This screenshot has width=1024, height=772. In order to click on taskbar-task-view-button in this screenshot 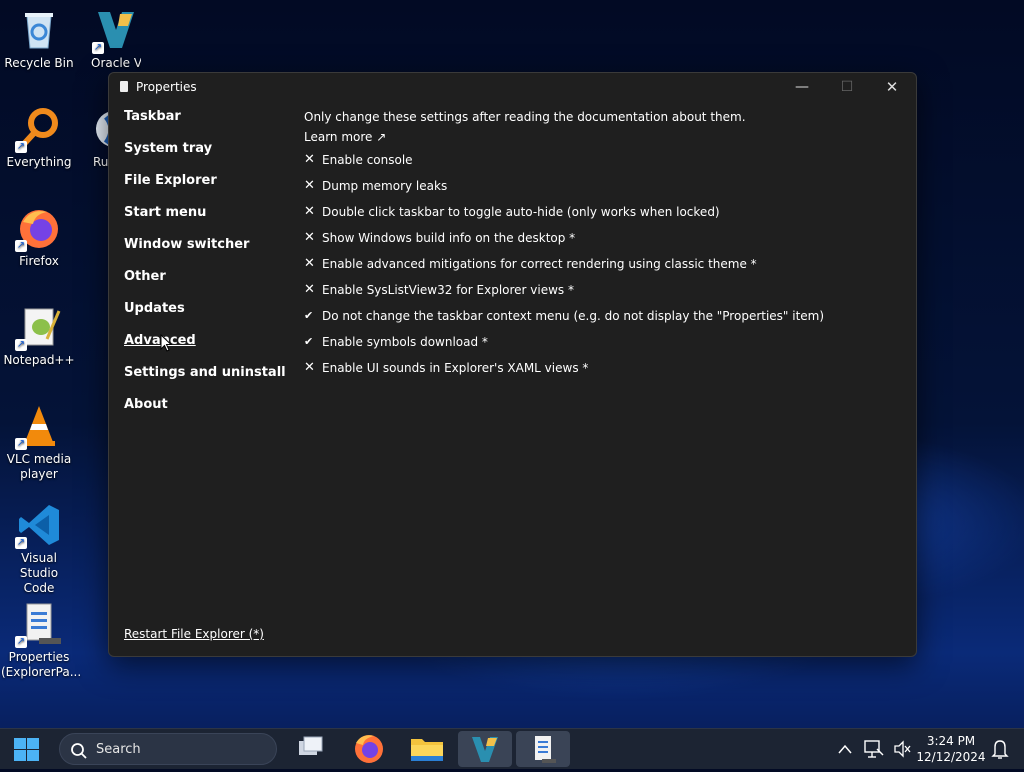, I will do `click(311, 749)`.